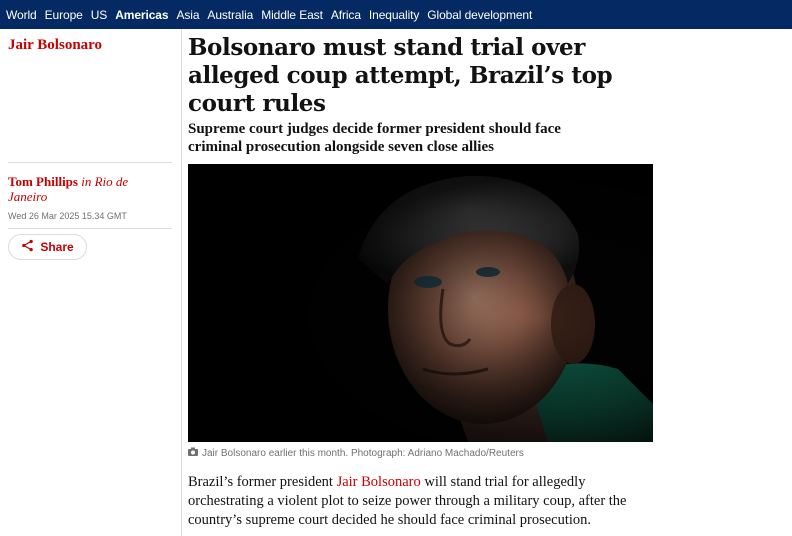  What do you see at coordinates (230, 15) in the screenshot?
I see `nav-item-australia: Australia` at bounding box center [230, 15].